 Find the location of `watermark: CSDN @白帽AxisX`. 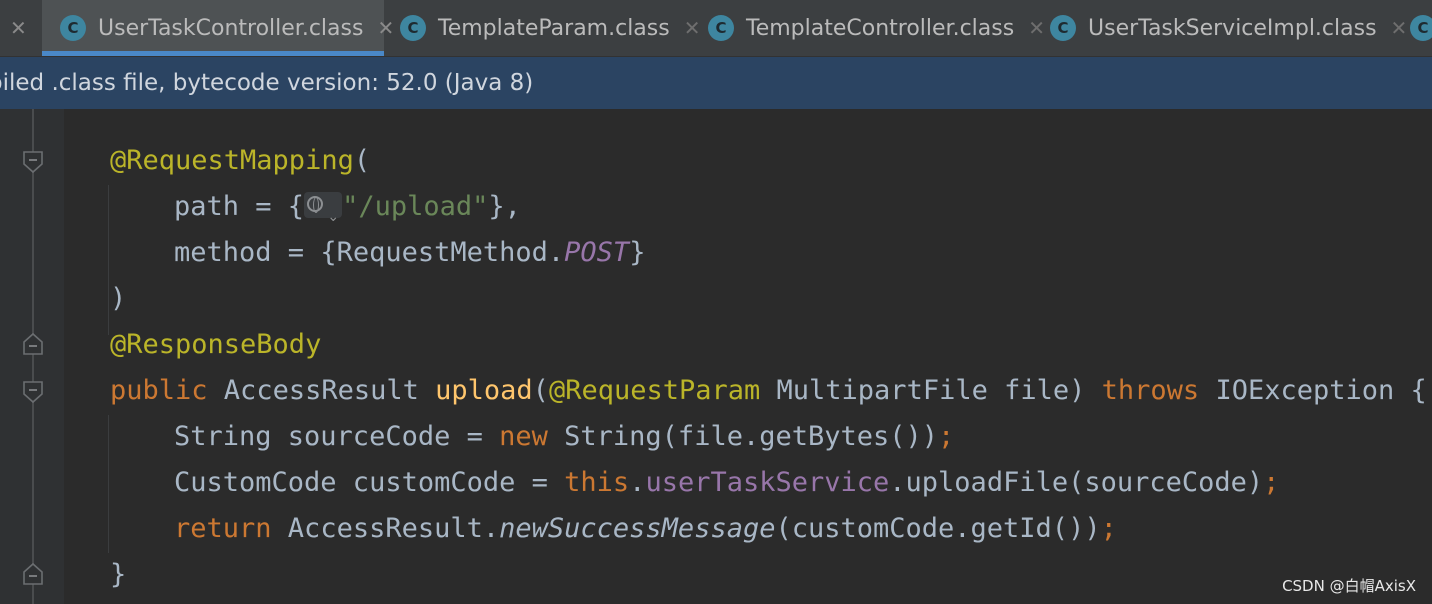

watermark: CSDN @白帽AxisX is located at coordinates (1349, 586).